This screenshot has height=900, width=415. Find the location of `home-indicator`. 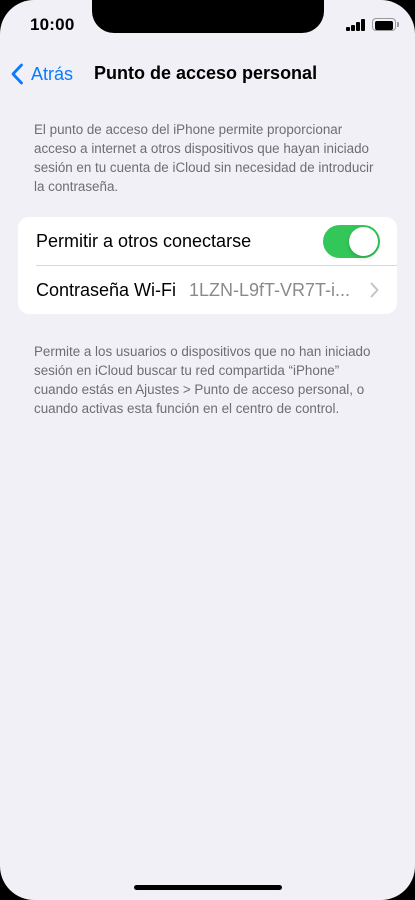

home-indicator is located at coordinates (208, 887).